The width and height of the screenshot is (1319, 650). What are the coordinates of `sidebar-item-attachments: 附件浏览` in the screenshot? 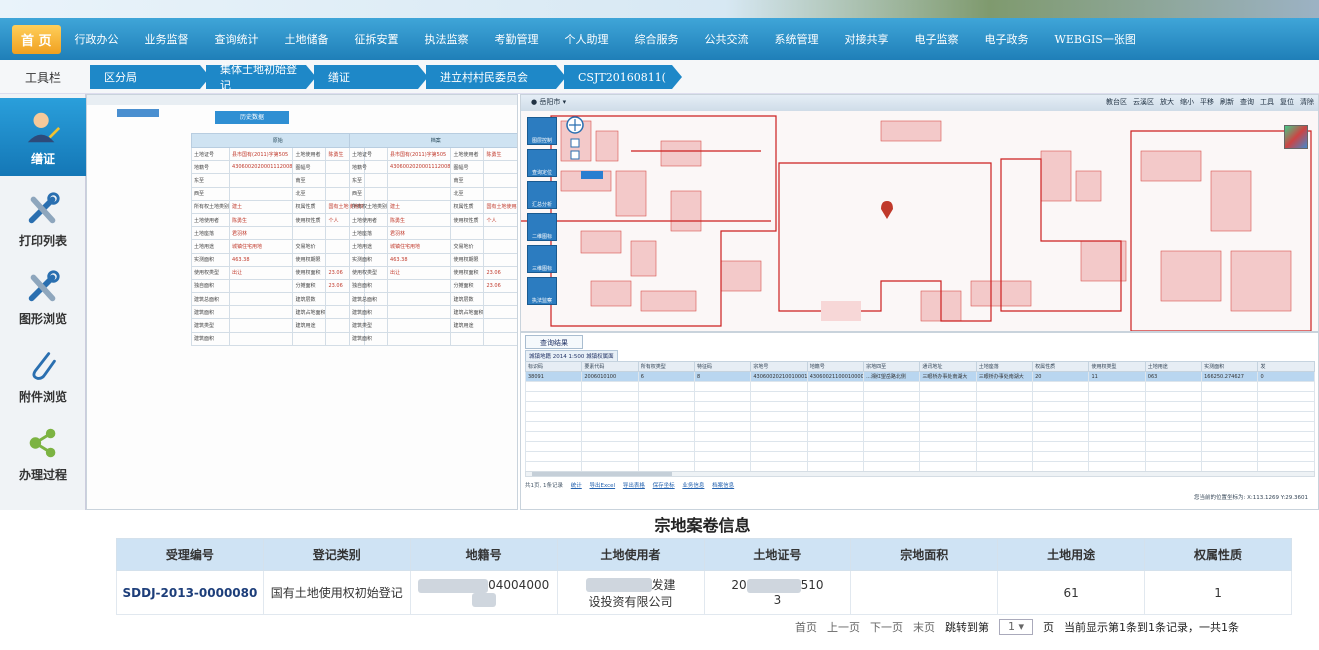 It's located at (43, 375).